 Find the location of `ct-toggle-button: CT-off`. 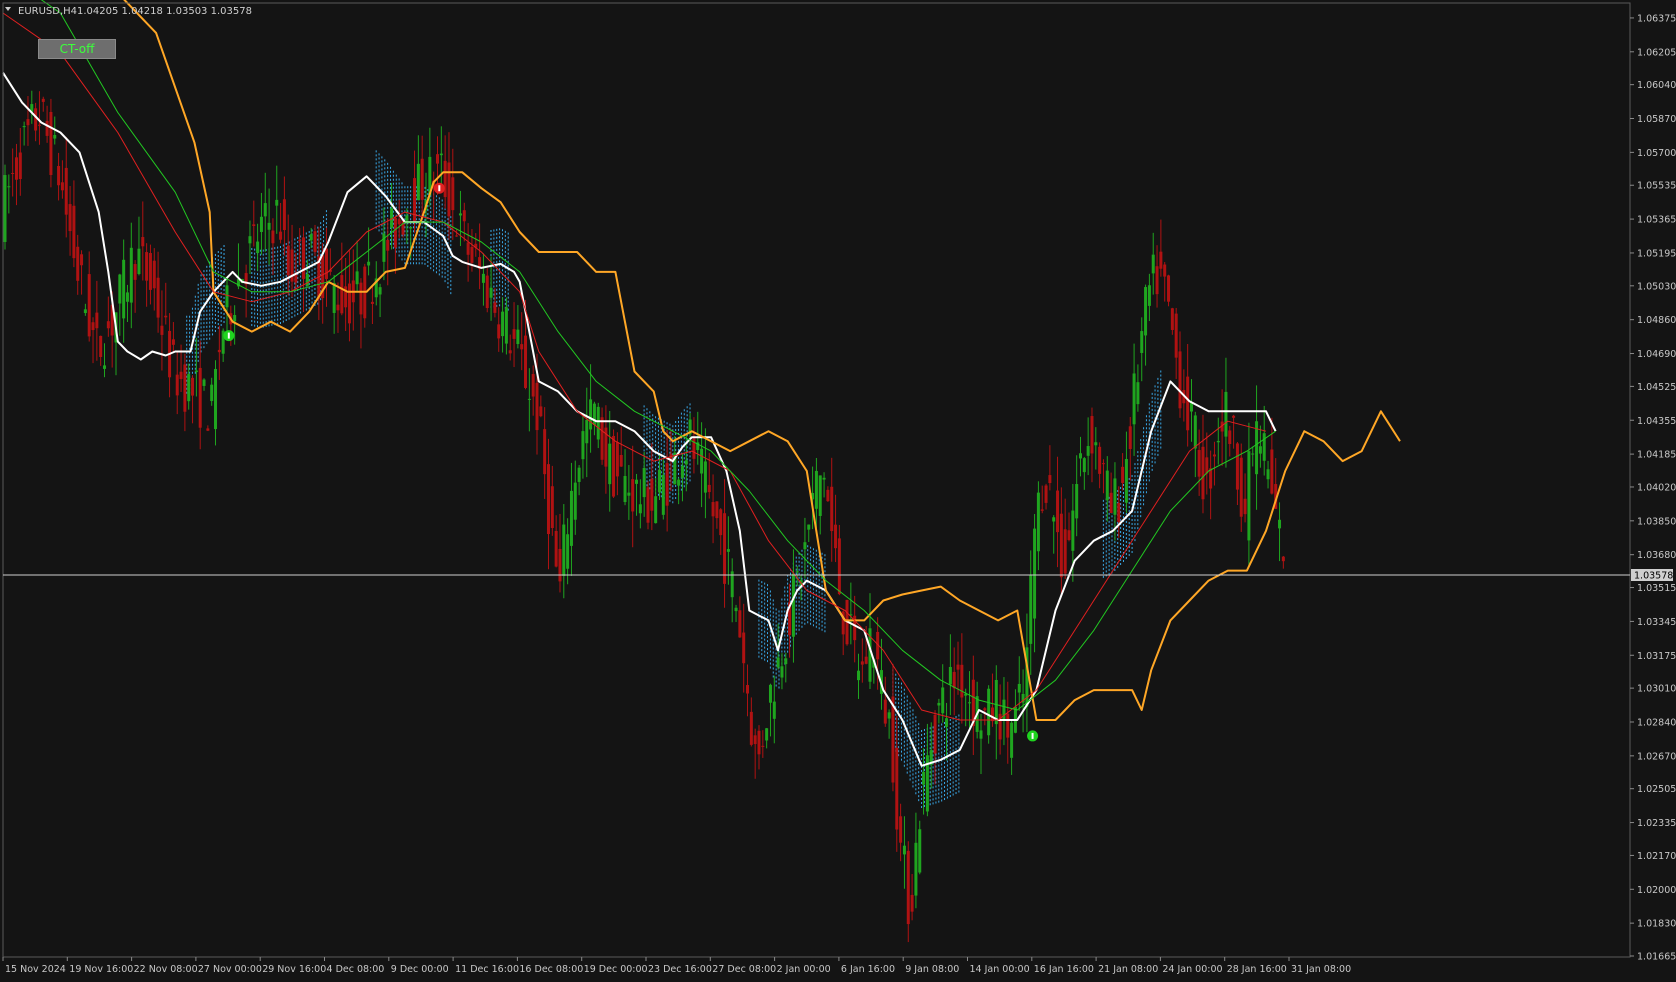

ct-toggle-button: CT-off is located at coordinates (77, 49).